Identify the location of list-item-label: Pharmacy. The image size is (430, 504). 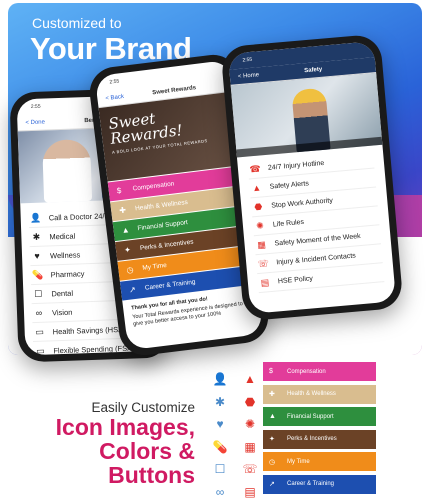
(67, 273).